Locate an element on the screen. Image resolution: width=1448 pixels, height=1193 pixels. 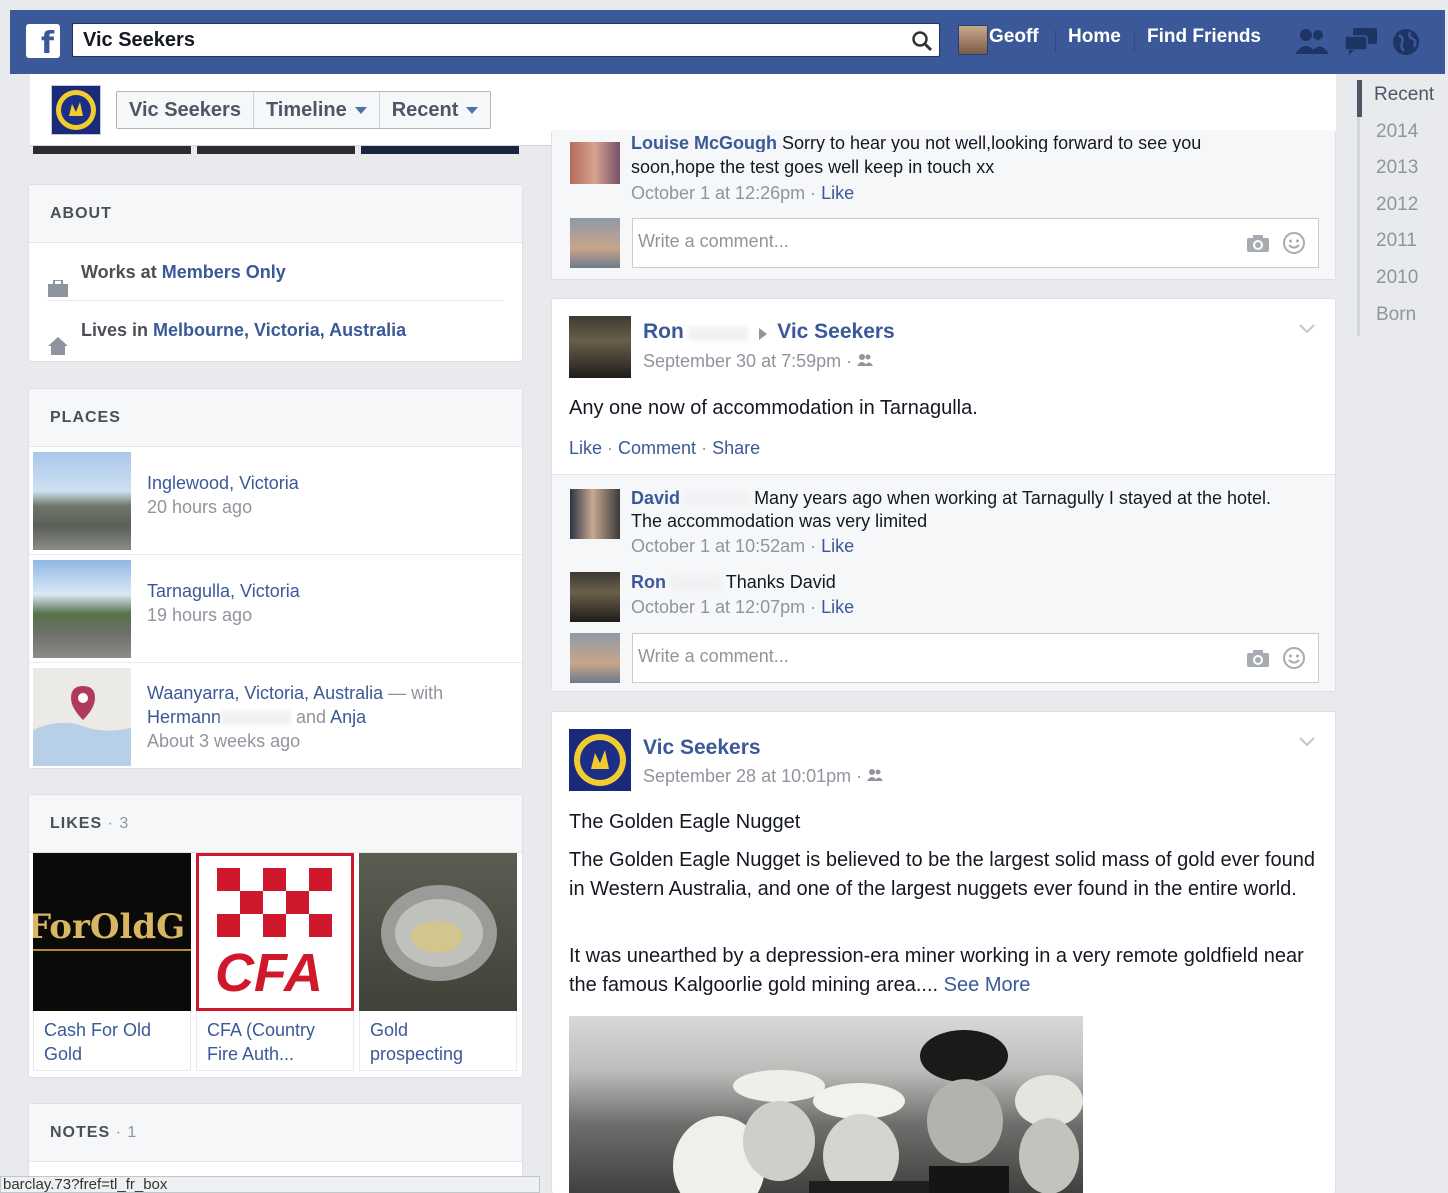
target-page-name: Vic Seekers is located at coordinates (836, 331).